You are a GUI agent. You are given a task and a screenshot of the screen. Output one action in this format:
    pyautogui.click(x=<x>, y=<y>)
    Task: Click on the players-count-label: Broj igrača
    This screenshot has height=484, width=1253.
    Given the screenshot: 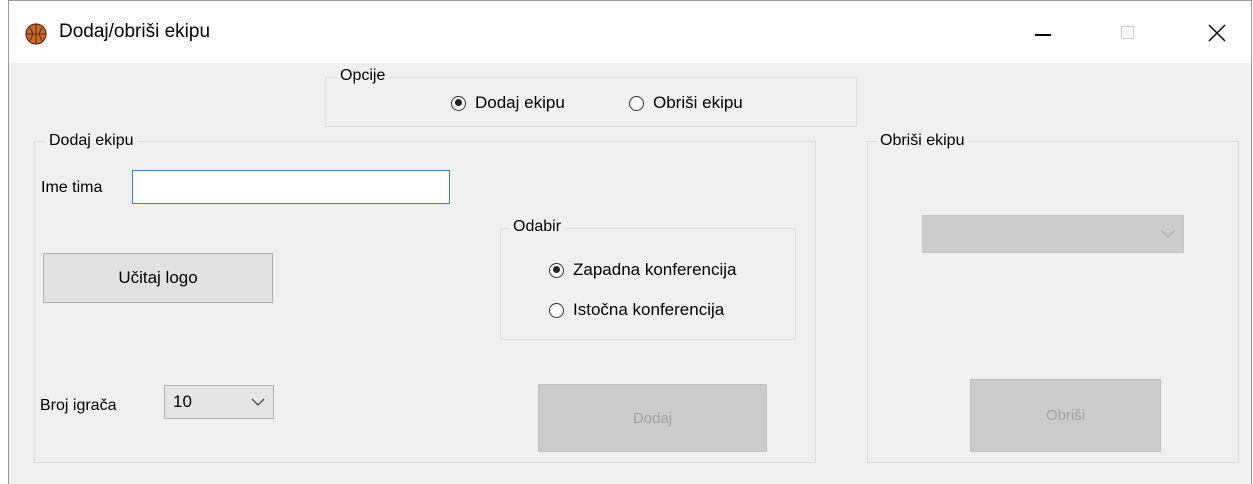 What is the action you would take?
    pyautogui.click(x=78, y=405)
    